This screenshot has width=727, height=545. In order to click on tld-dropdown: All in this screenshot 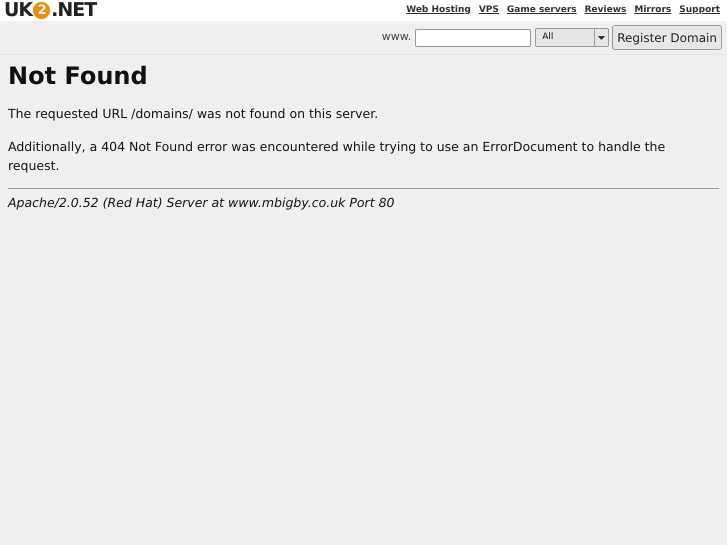, I will do `click(572, 37)`.